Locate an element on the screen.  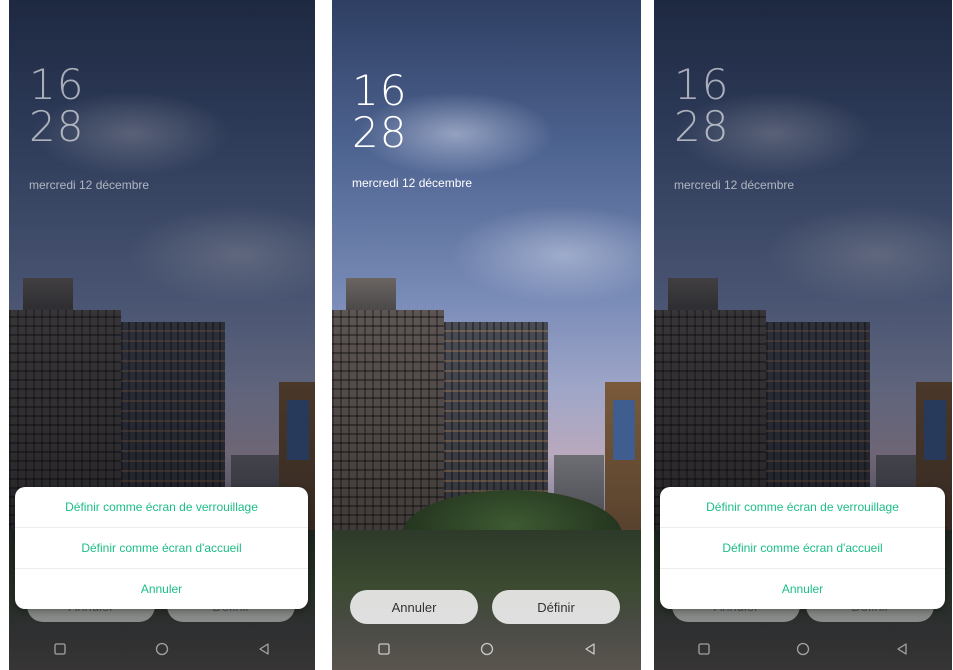
building-right-glass is located at coordinates (624, 430).